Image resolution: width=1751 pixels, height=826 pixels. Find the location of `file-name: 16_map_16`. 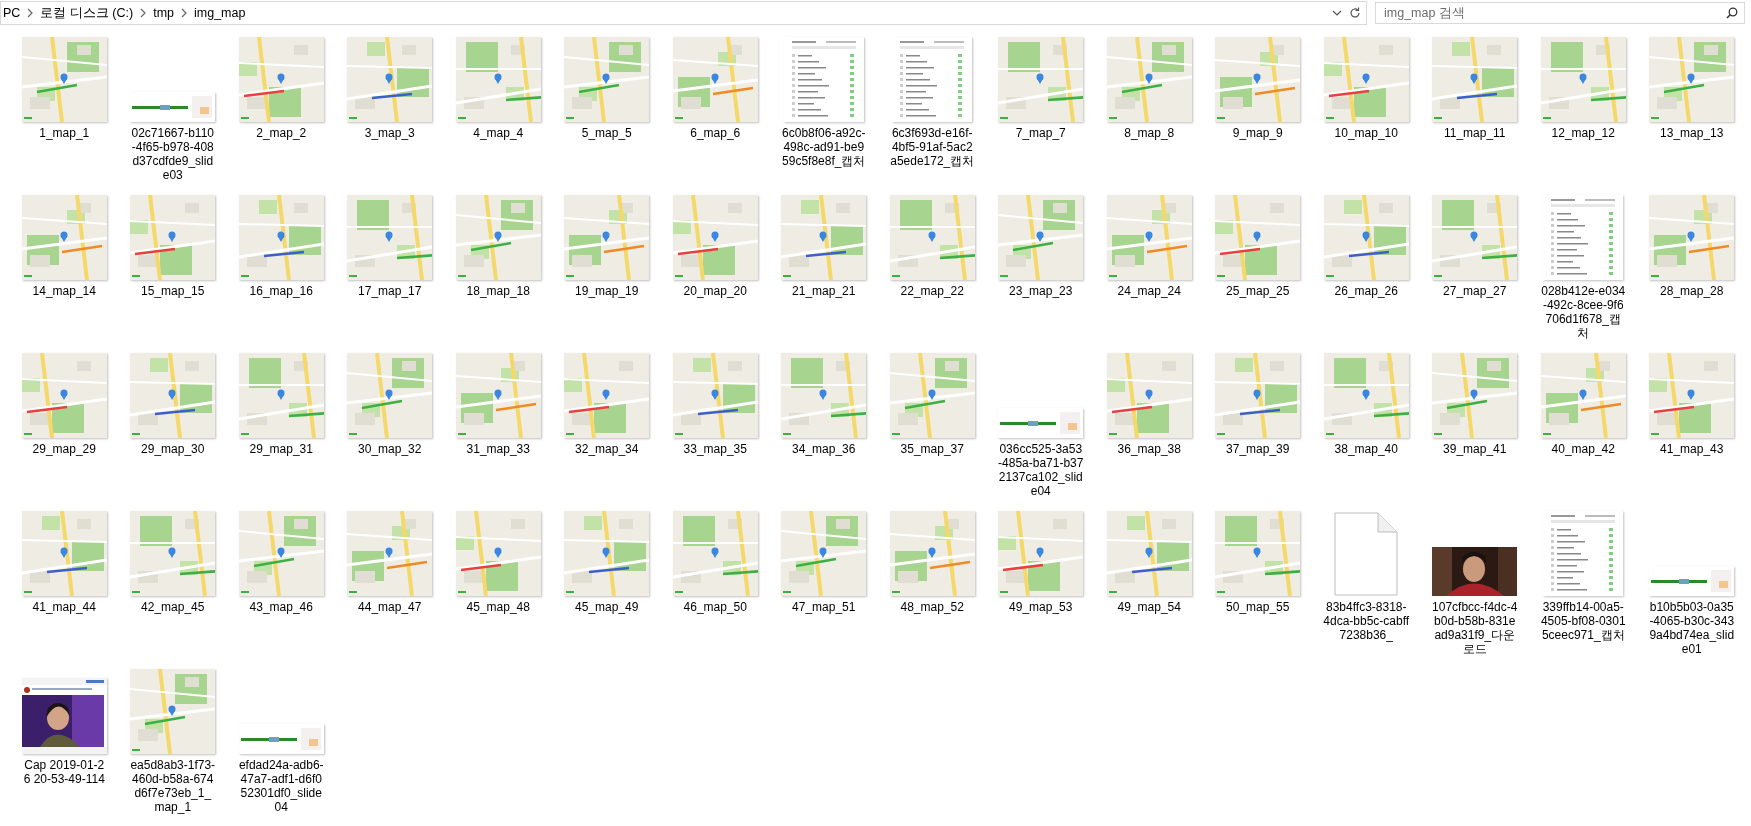

file-name: 16_map_16 is located at coordinates (281, 291).